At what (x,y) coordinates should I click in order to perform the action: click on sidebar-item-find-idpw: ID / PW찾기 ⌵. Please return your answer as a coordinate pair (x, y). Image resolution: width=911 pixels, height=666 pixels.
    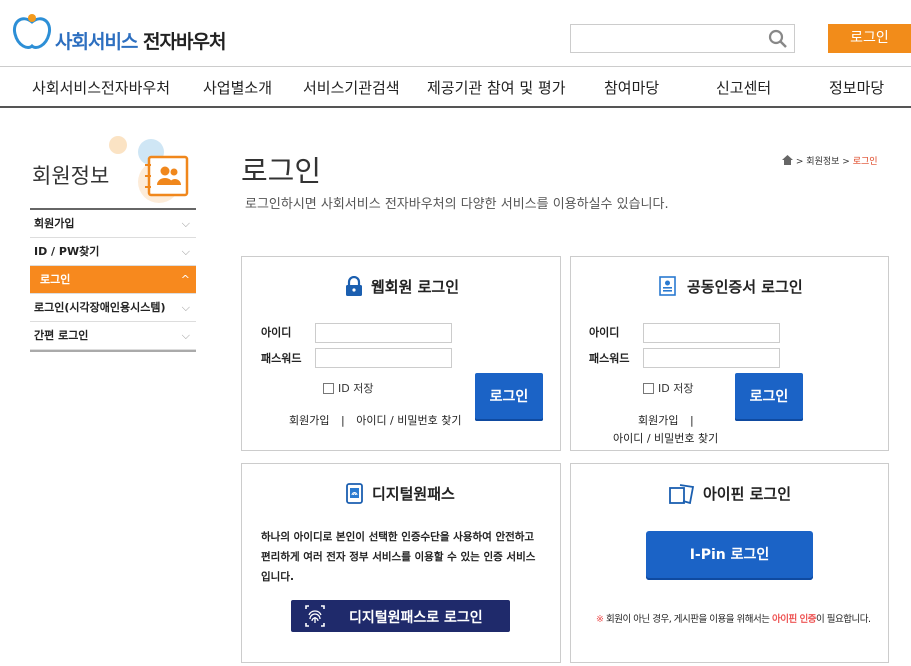
    Looking at the image, I should click on (113, 252).